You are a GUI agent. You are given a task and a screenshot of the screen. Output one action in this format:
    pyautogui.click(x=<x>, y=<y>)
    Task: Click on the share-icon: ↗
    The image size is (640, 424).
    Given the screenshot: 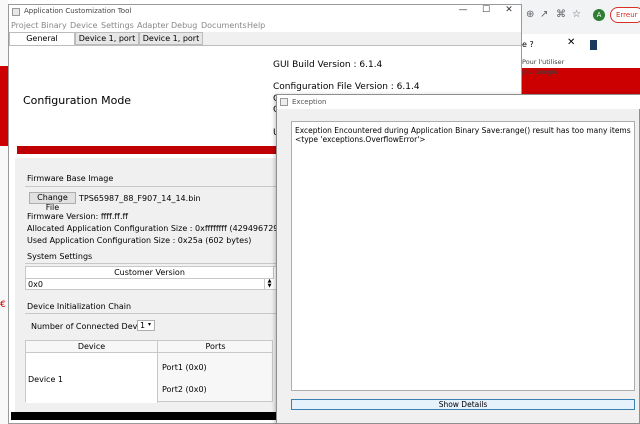 What is the action you would take?
    pyautogui.click(x=544, y=14)
    